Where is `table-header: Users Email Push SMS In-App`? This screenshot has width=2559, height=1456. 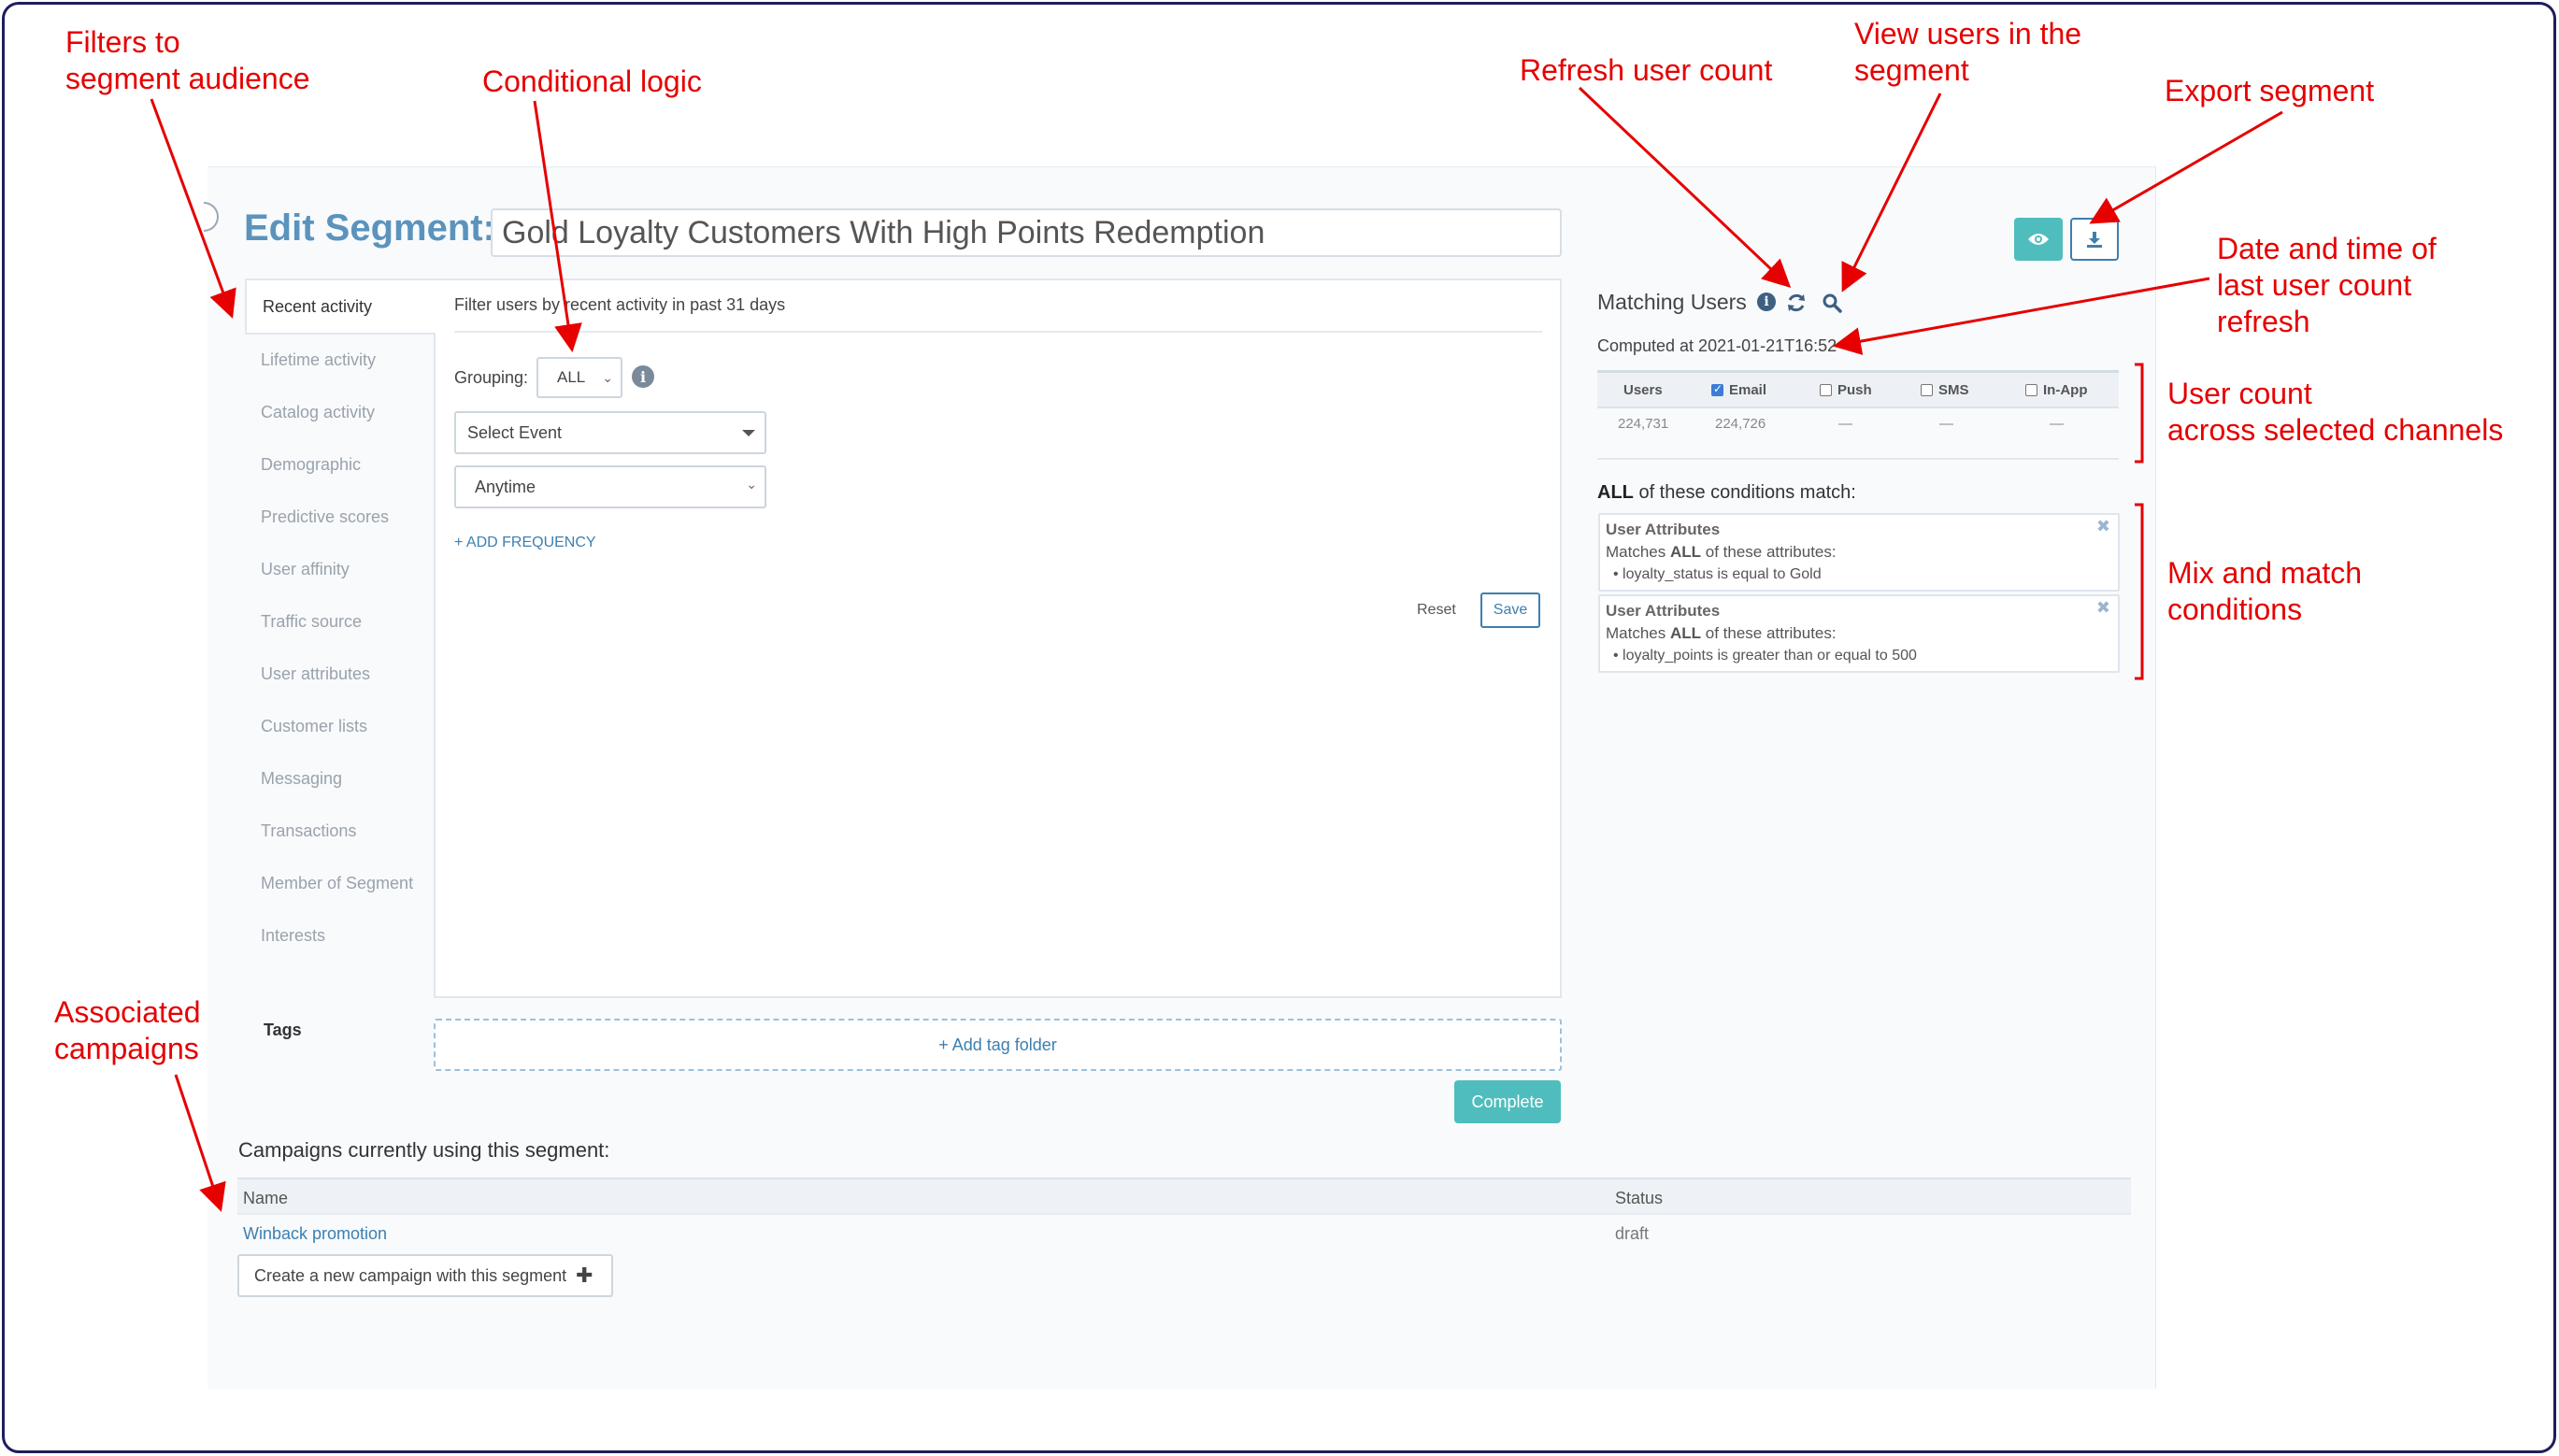 table-header: Users Email Push SMS In-App is located at coordinates (1858, 390).